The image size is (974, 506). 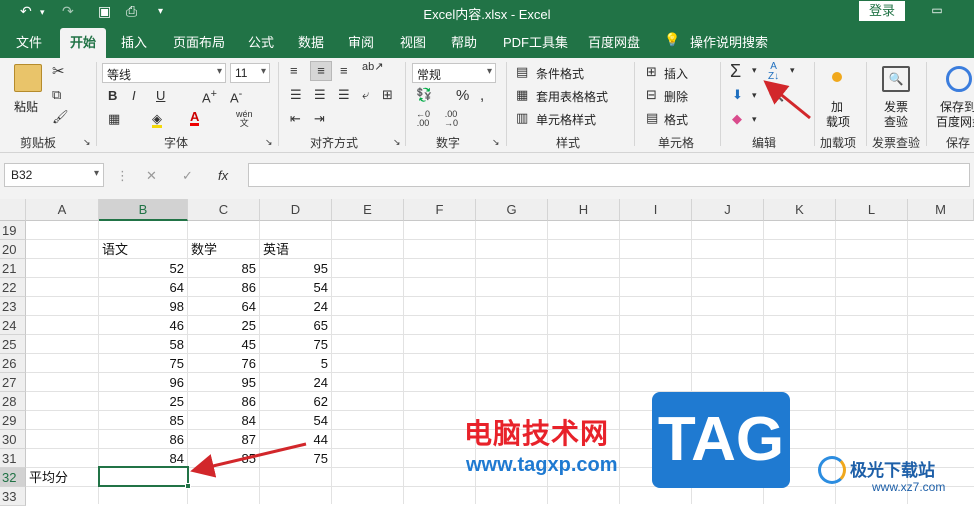 I want to click on cut-icon: ✂, so click(x=58, y=71).